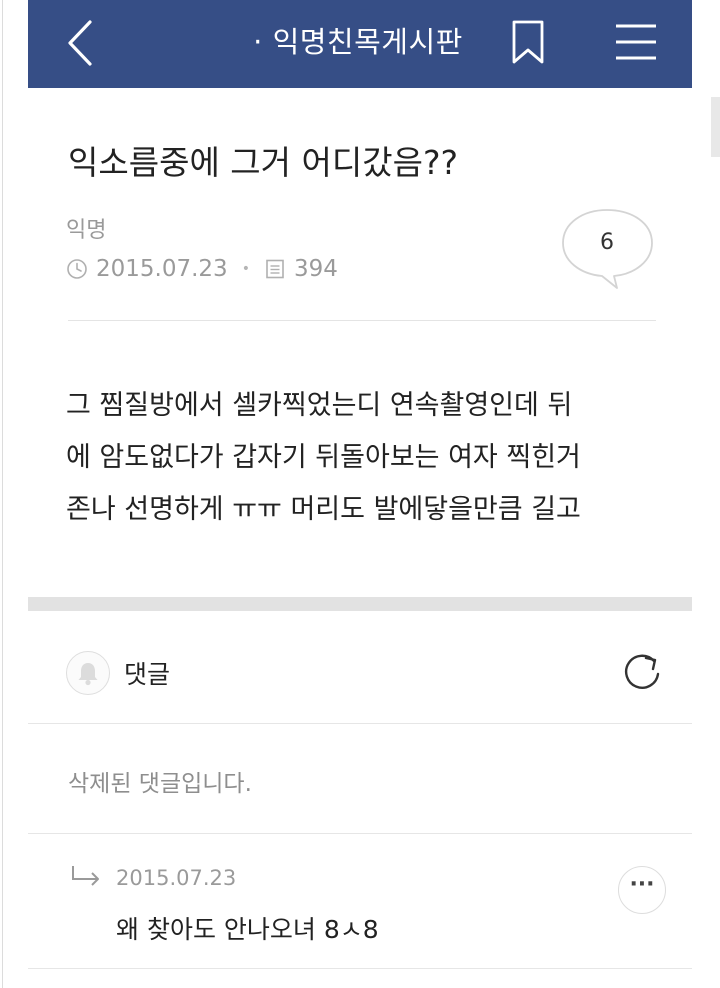 This screenshot has width=720, height=988. Describe the element at coordinates (642, 890) in the screenshot. I see `more-options-button: ···` at that location.